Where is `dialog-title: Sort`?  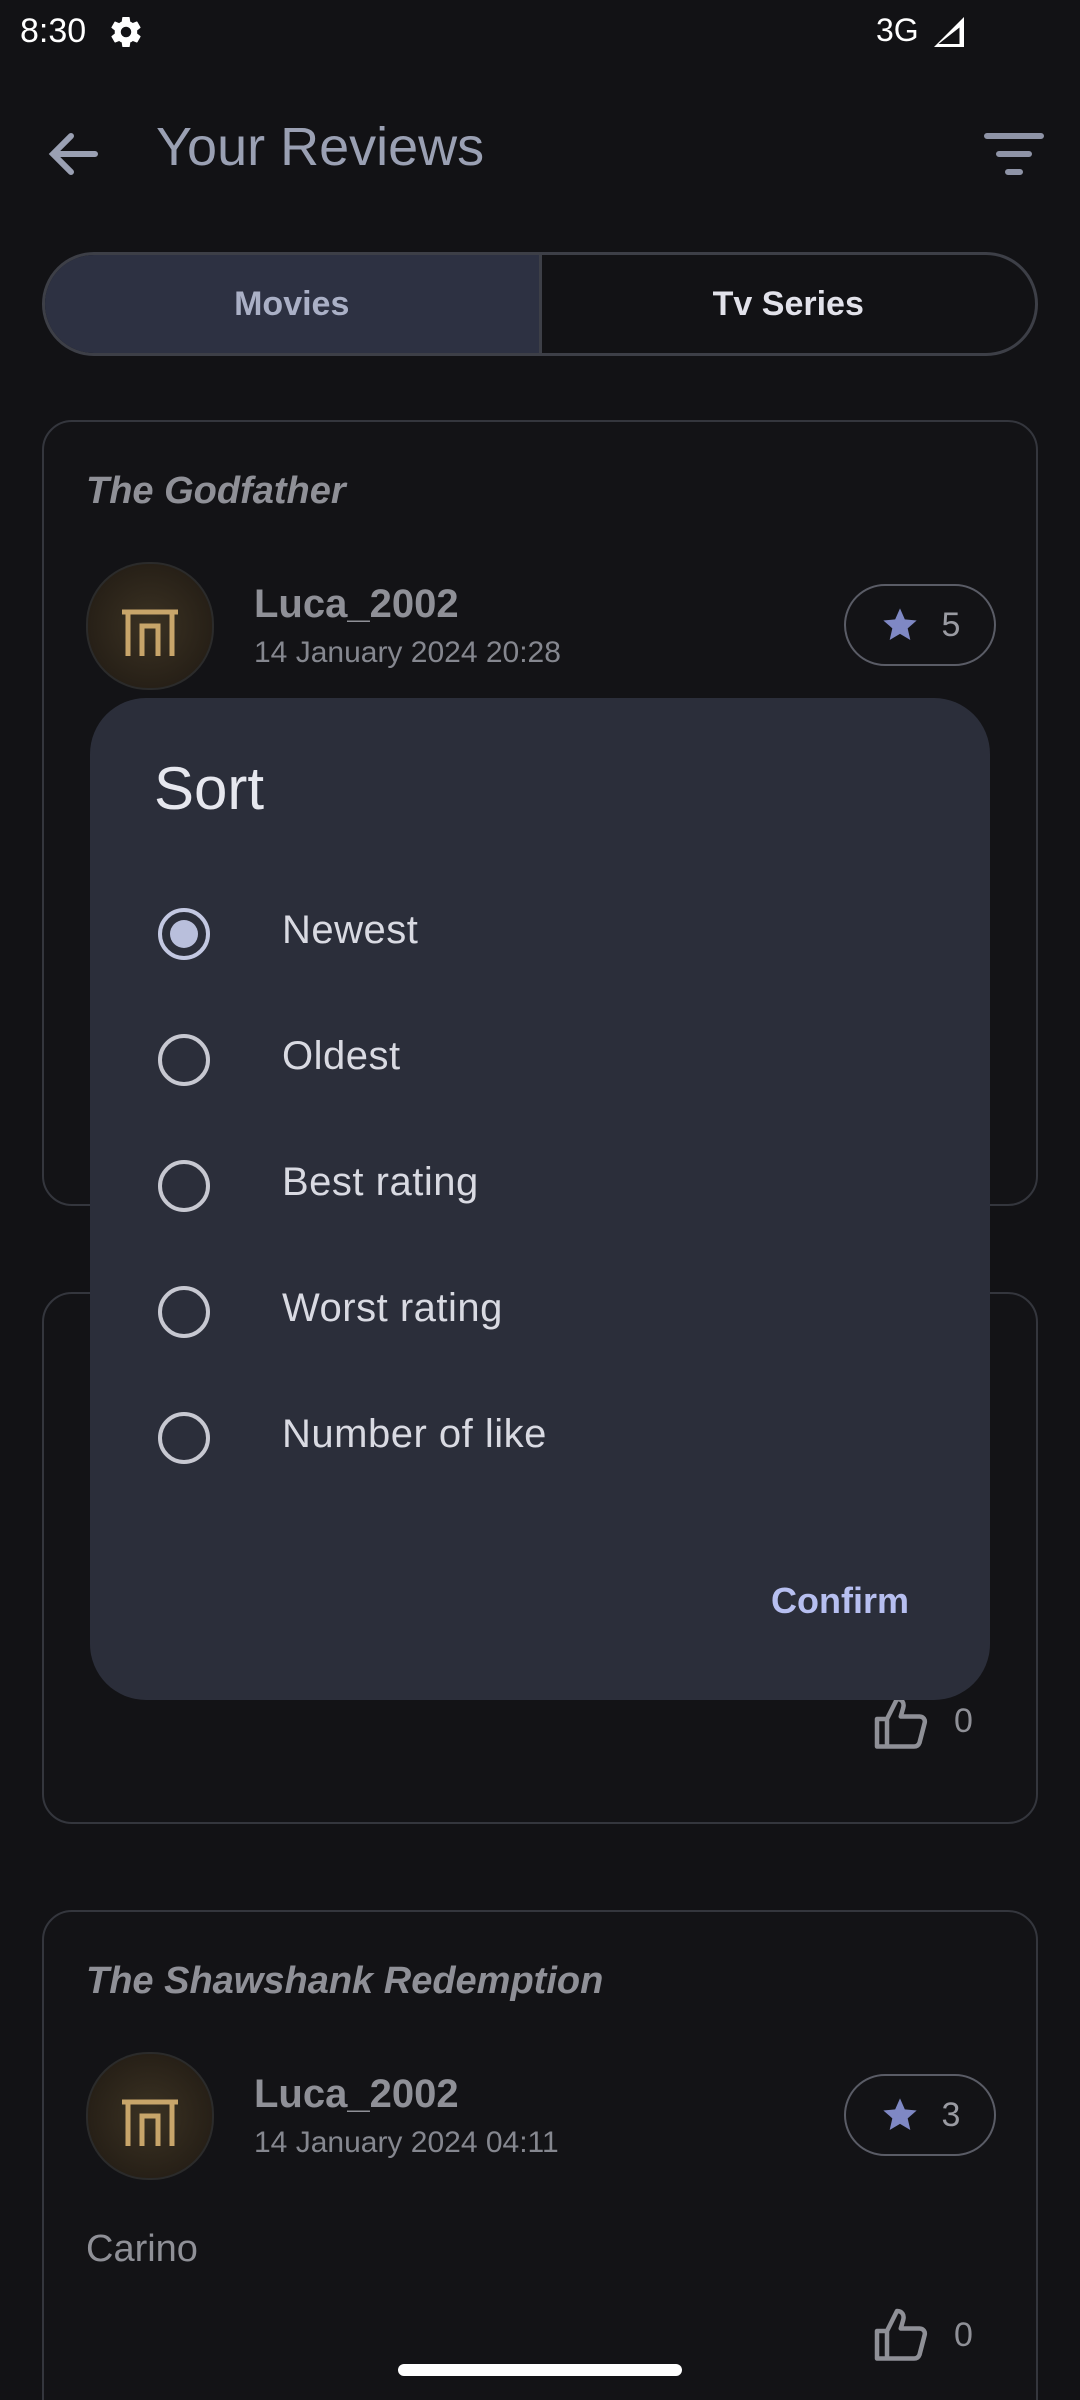 dialog-title: Sort is located at coordinates (209, 788).